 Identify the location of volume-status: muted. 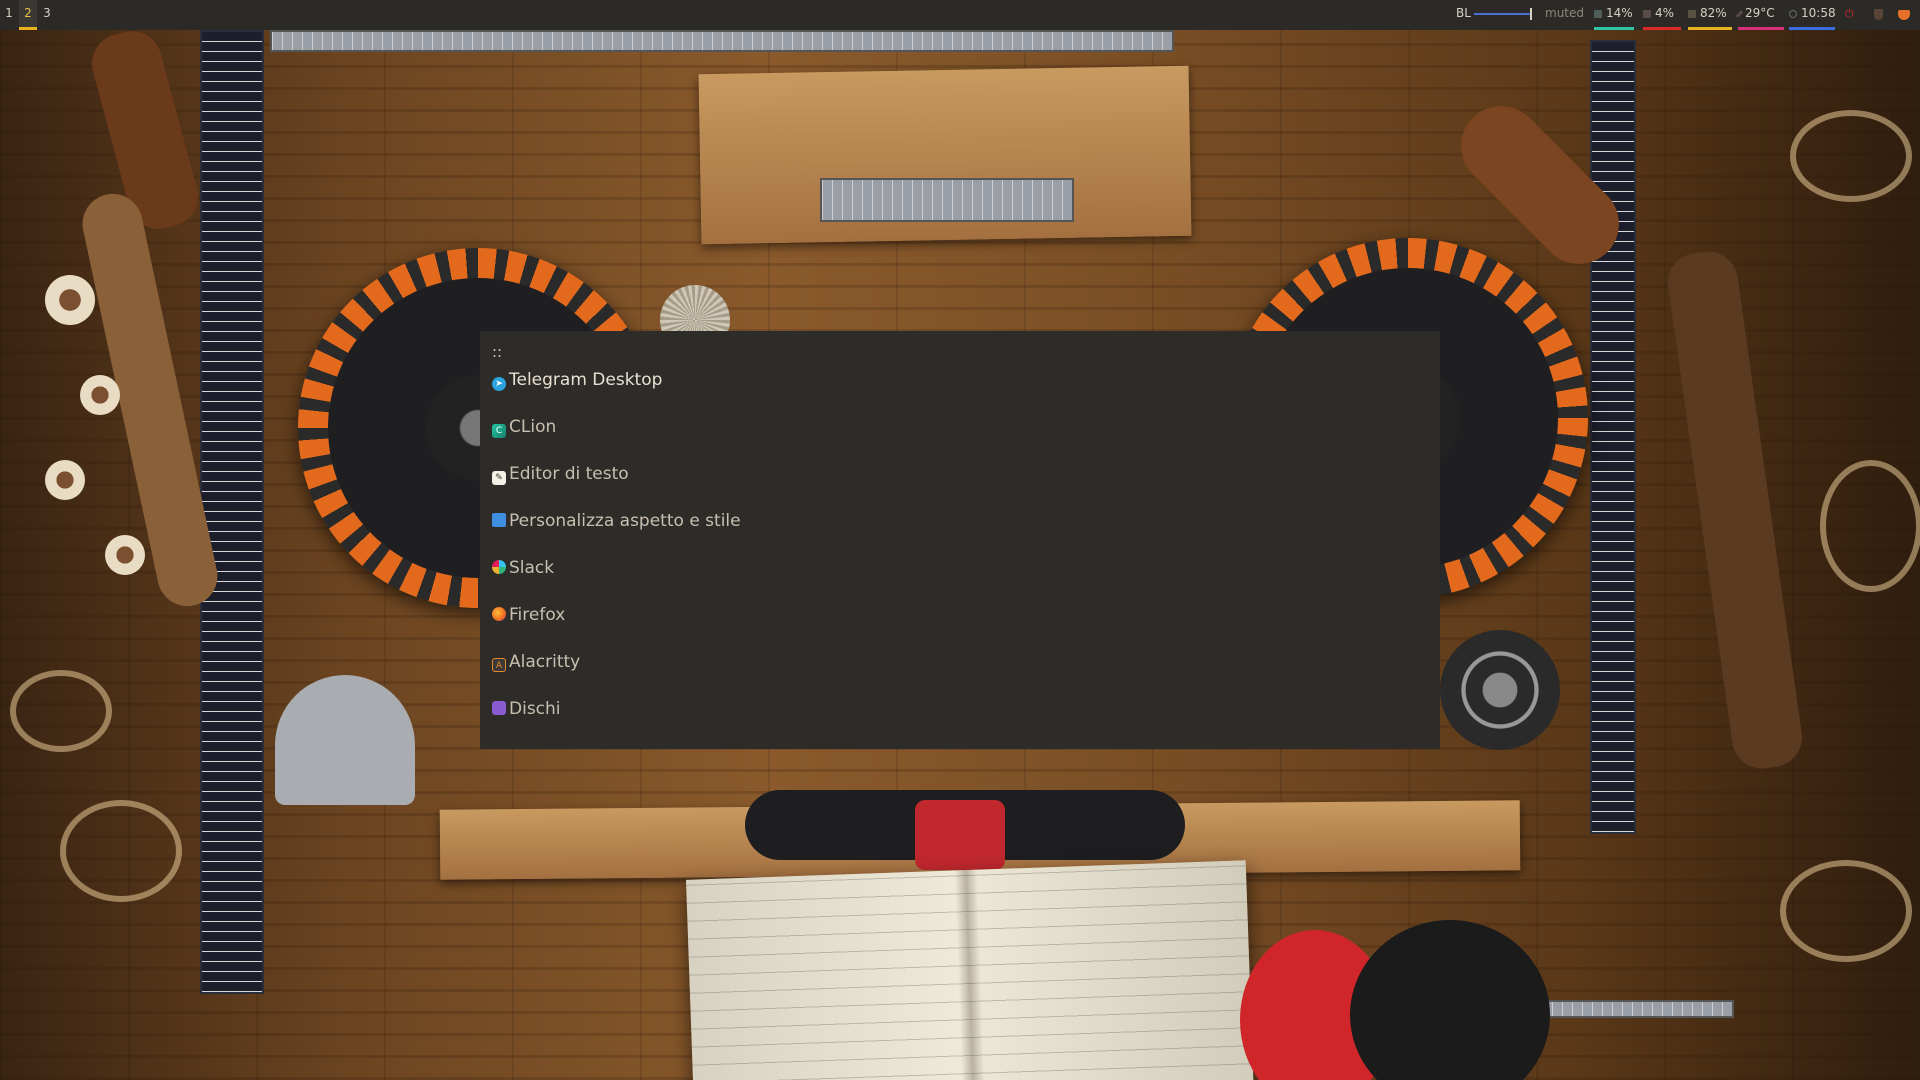
(1564, 13).